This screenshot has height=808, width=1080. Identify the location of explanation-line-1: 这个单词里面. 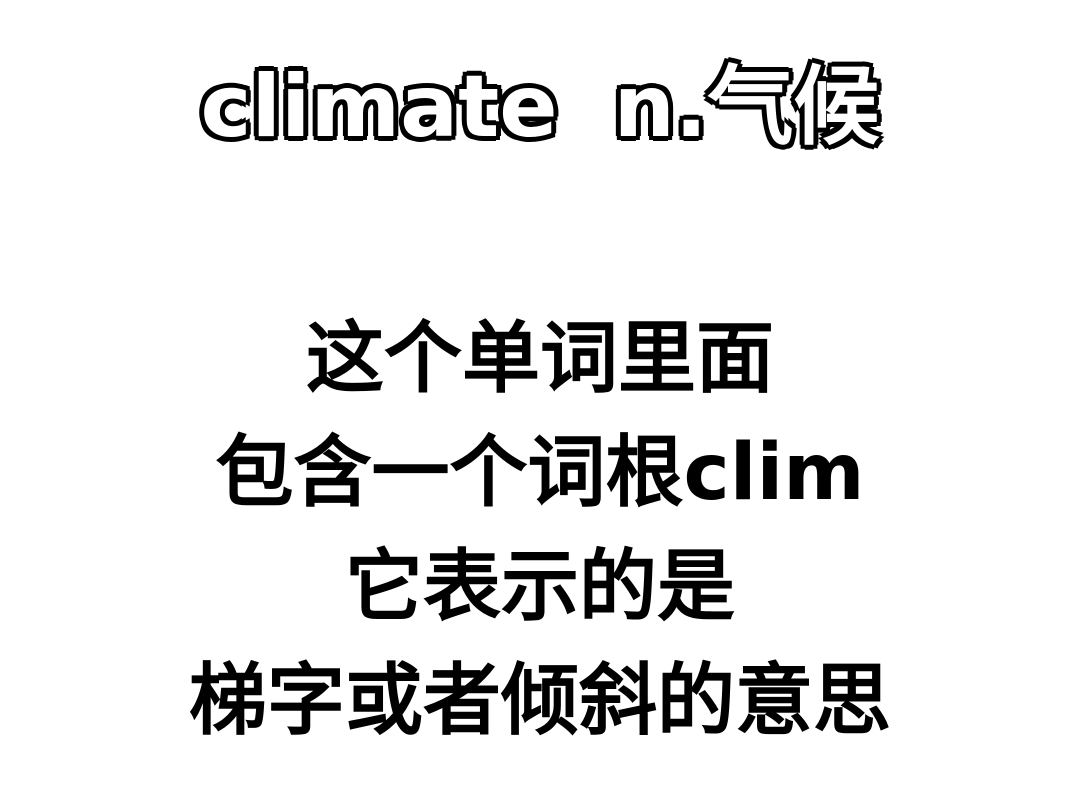
(539, 359).